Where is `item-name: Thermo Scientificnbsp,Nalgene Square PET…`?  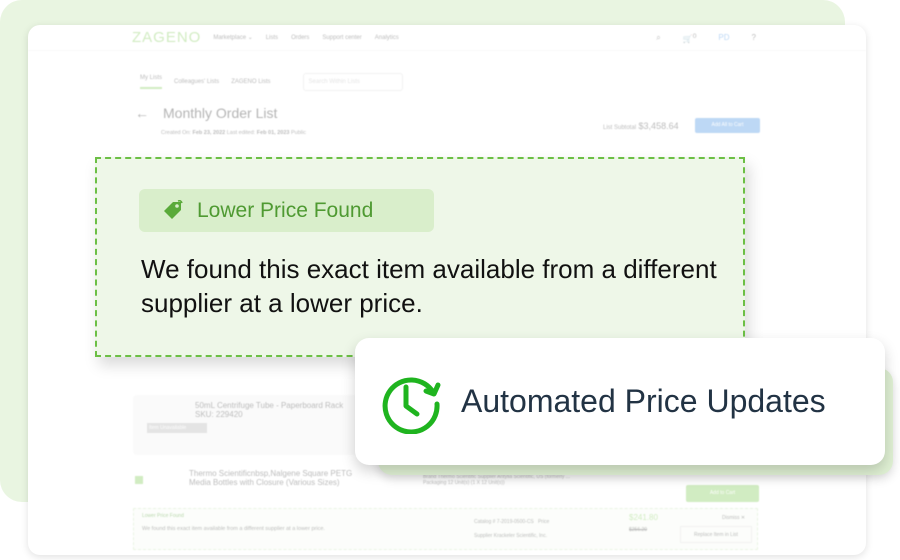 item-name: Thermo Scientificnbsp,Nalgene Square PET… is located at coordinates (279, 478).